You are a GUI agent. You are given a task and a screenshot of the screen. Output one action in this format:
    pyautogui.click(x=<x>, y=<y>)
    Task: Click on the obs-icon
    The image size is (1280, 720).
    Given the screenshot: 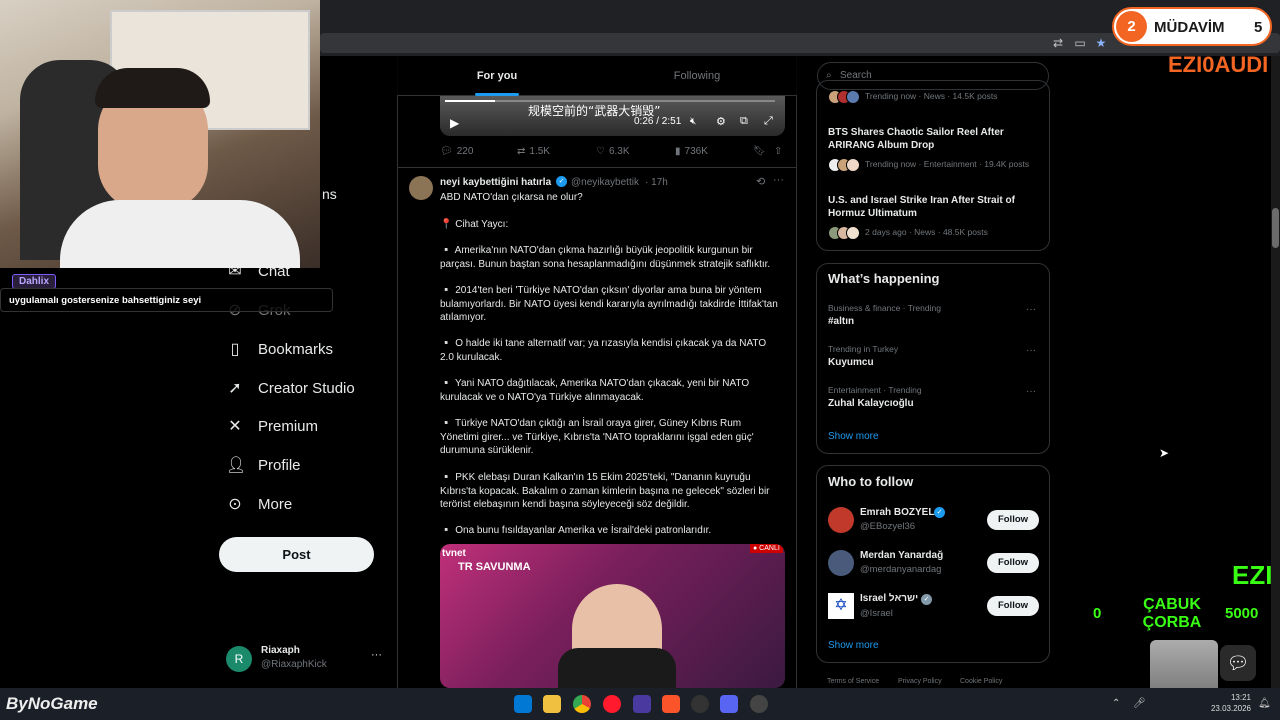 What is the action you would take?
    pyautogui.click(x=759, y=704)
    